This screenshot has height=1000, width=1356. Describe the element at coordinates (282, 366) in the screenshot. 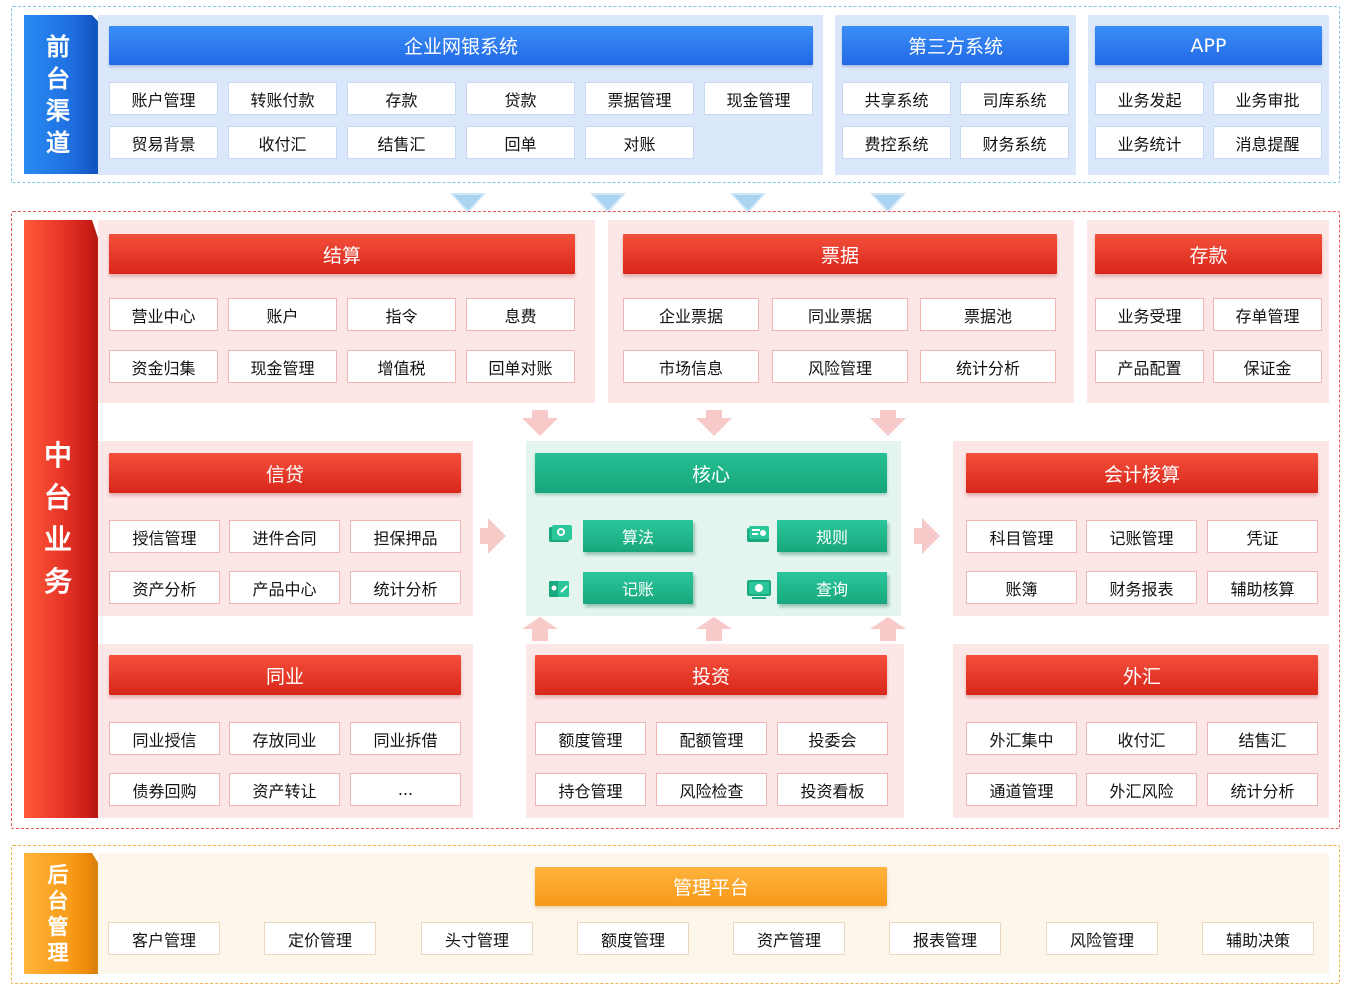

I see `settlement-item: 现金管理` at that location.